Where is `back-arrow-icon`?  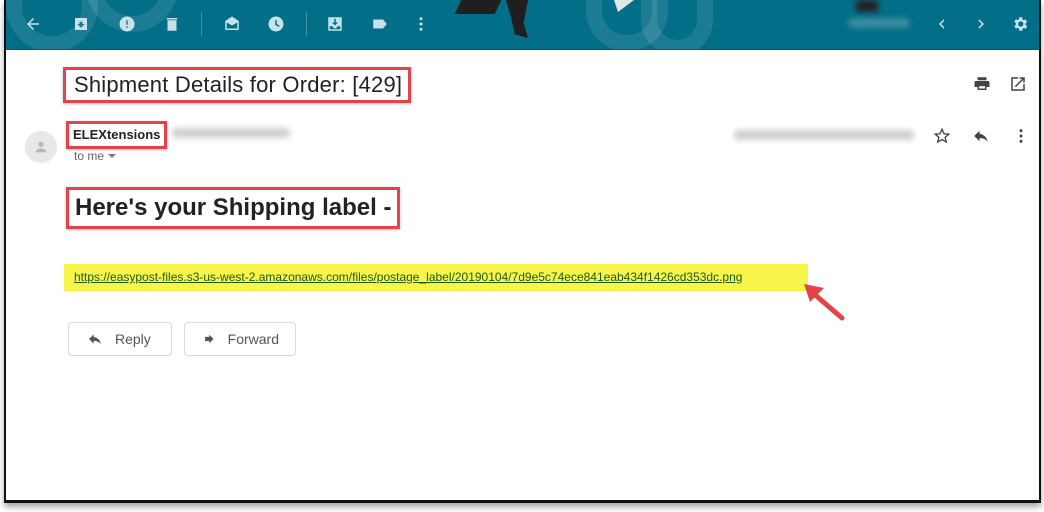 back-arrow-icon is located at coordinates (33, 24).